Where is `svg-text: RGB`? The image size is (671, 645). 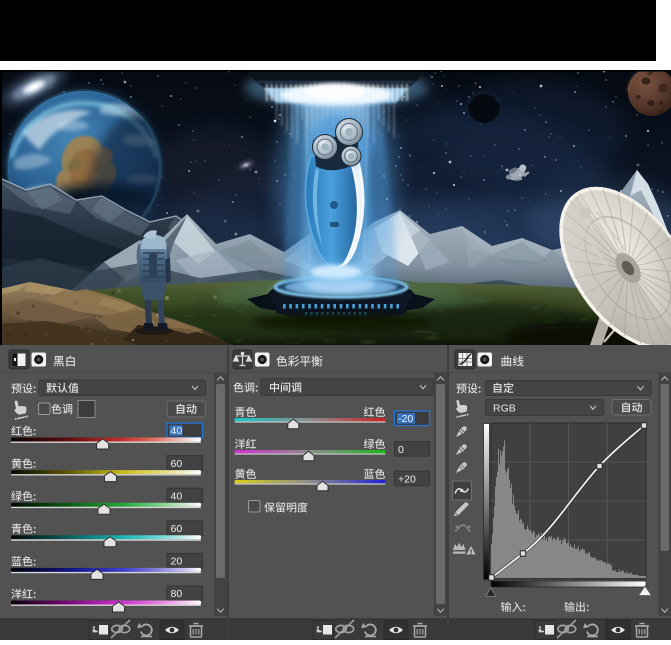 svg-text: RGB is located at coordinates (504, 409).